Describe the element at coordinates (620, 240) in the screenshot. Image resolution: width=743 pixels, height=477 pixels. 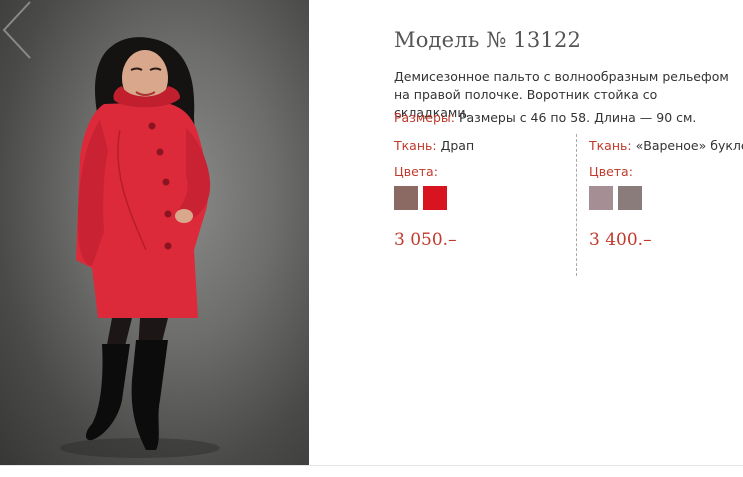
I see `price: 3 400.–` at that location.